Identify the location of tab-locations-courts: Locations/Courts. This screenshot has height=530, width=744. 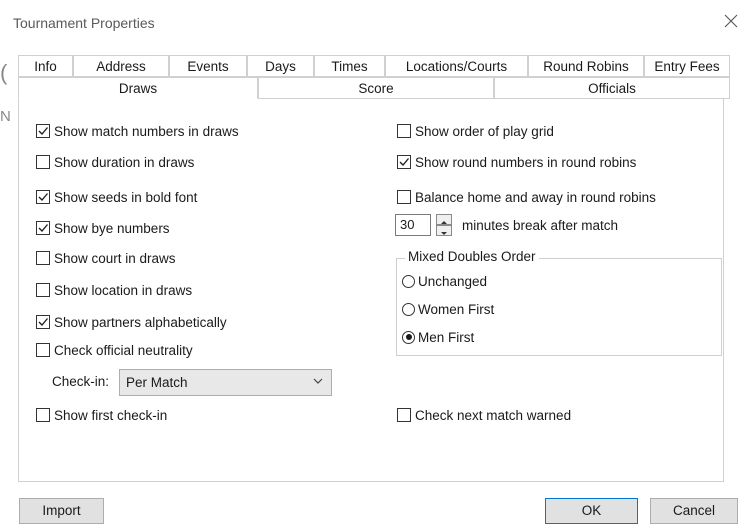
(456, 66).